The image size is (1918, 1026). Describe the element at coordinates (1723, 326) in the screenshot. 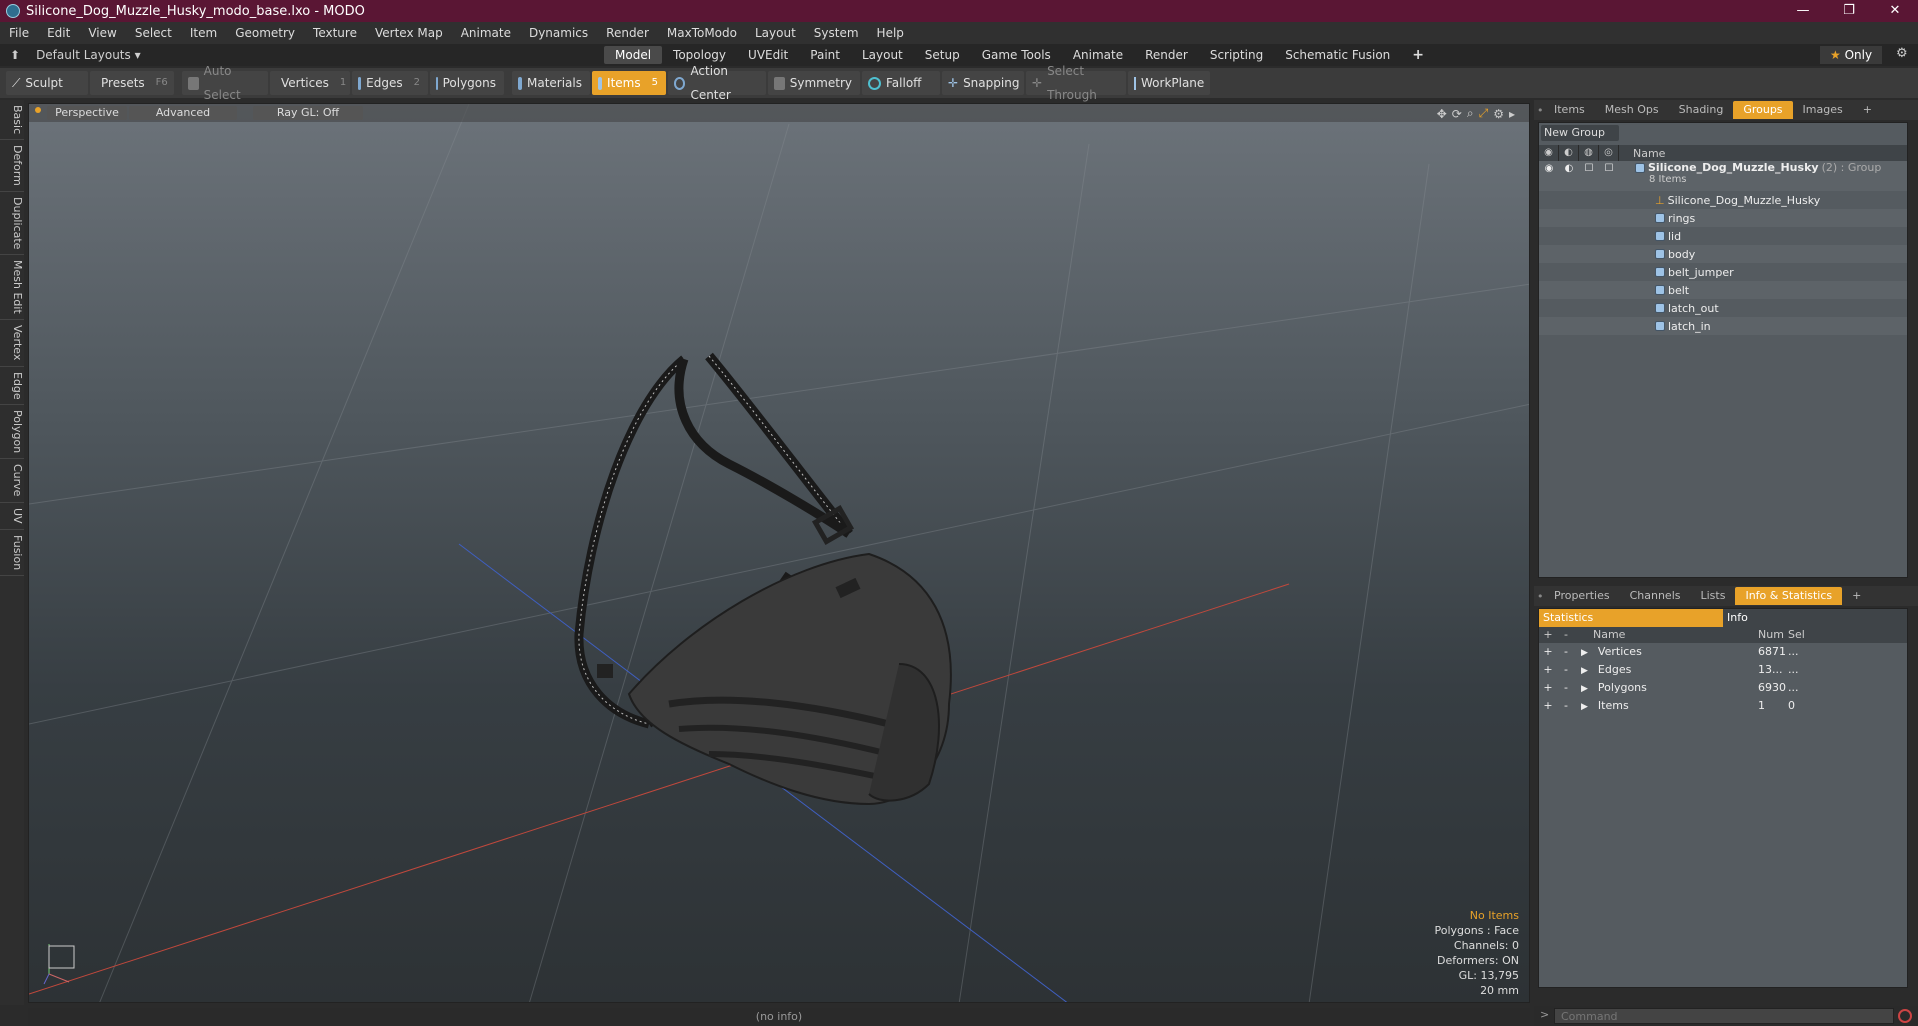

I see `group-child-row: latch_in` at that location.